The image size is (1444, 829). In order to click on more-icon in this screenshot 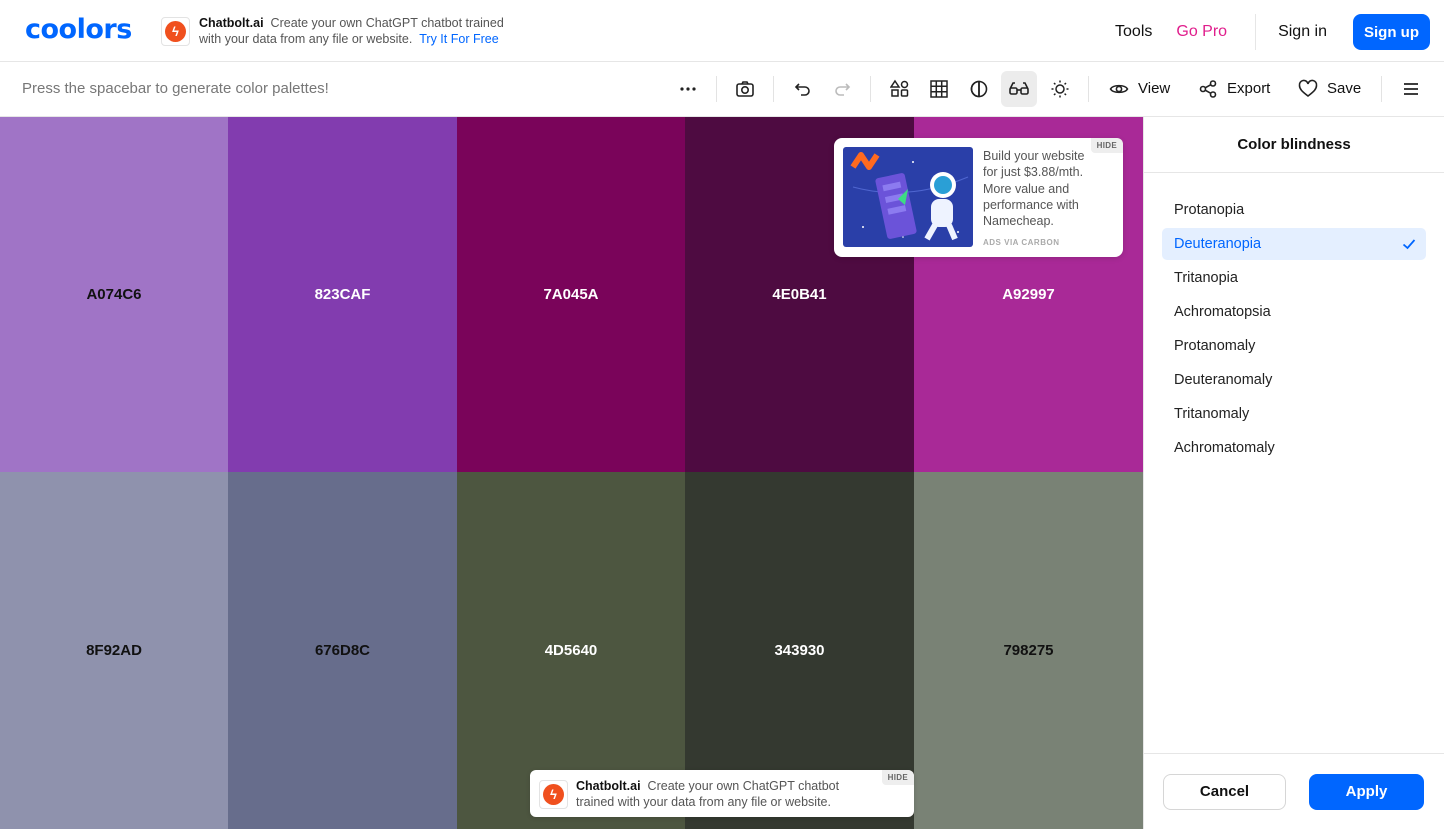, I will do `click(688, 89)`.